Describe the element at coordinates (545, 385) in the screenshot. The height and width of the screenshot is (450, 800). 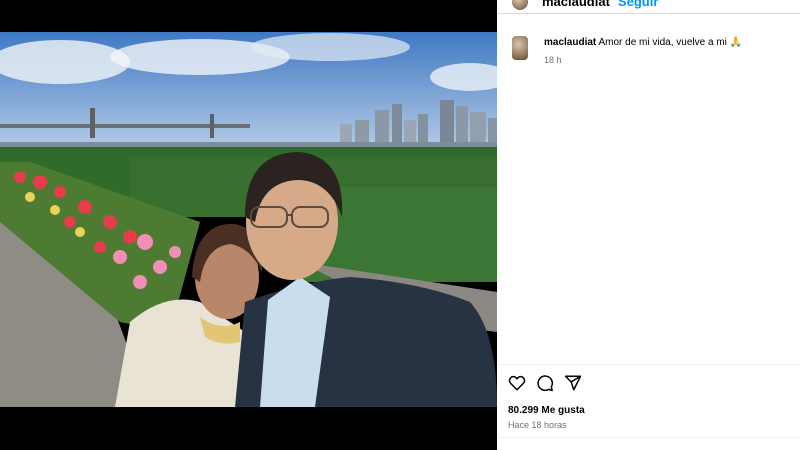
I see `comment-icon` at that location.